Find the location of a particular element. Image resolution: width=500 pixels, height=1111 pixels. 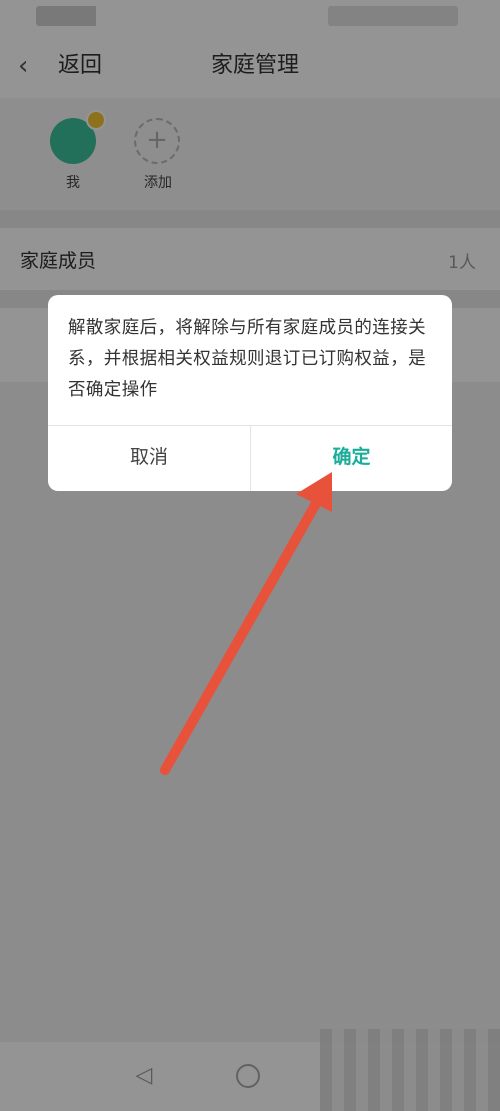

confirm-button: 确定 is located at coordinates (351, 458).